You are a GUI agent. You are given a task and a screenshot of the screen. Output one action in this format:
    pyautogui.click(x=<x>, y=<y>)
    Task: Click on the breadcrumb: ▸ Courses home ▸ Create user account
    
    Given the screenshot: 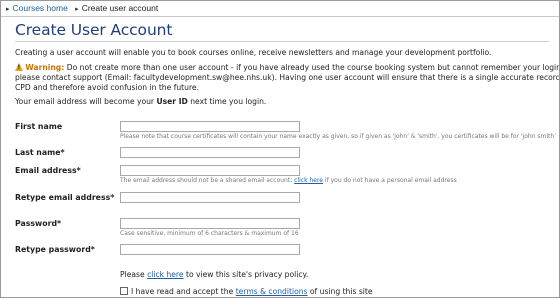 What is the action you would take?
    pyautogui.click(x=280, y=9)
    